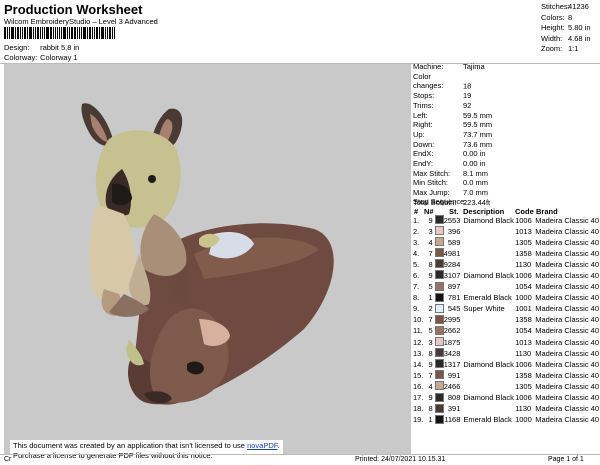  I want to click on colorway-label: Colorway:, so click(21, 57).